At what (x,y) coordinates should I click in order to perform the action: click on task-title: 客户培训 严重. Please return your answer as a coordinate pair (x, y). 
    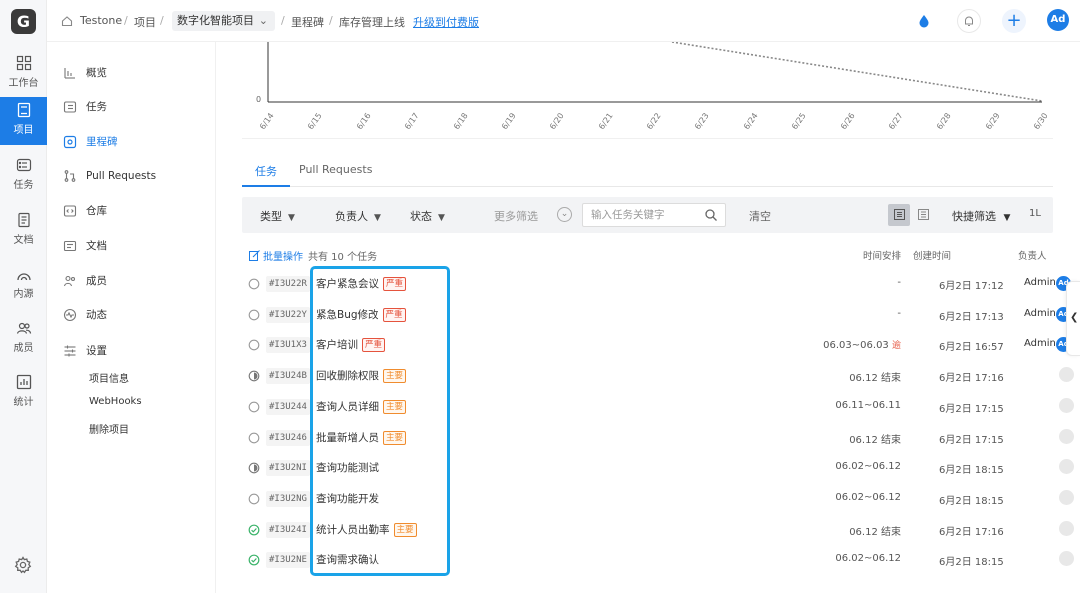
    Looking at the image, I should click on (351, 345).